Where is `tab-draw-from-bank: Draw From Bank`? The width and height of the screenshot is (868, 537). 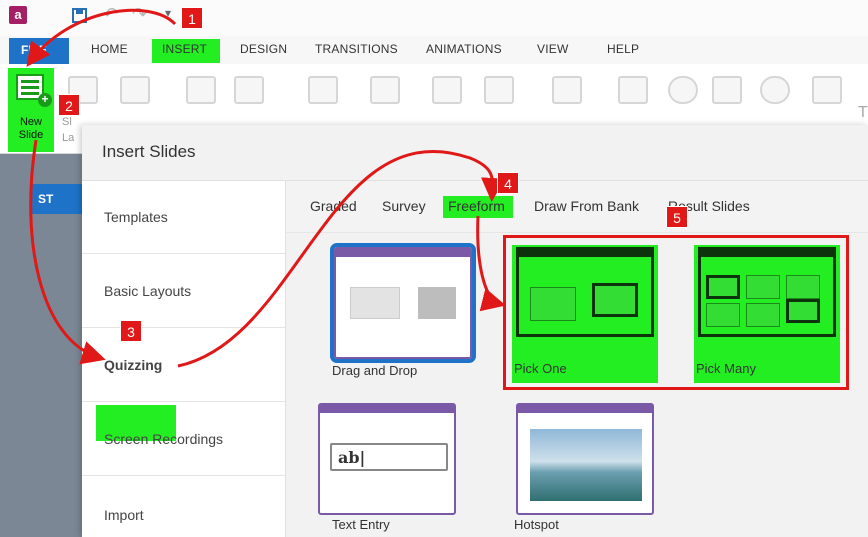
tab-draw-from-bank: Draw From Bank is located at coordinates (586, 206).